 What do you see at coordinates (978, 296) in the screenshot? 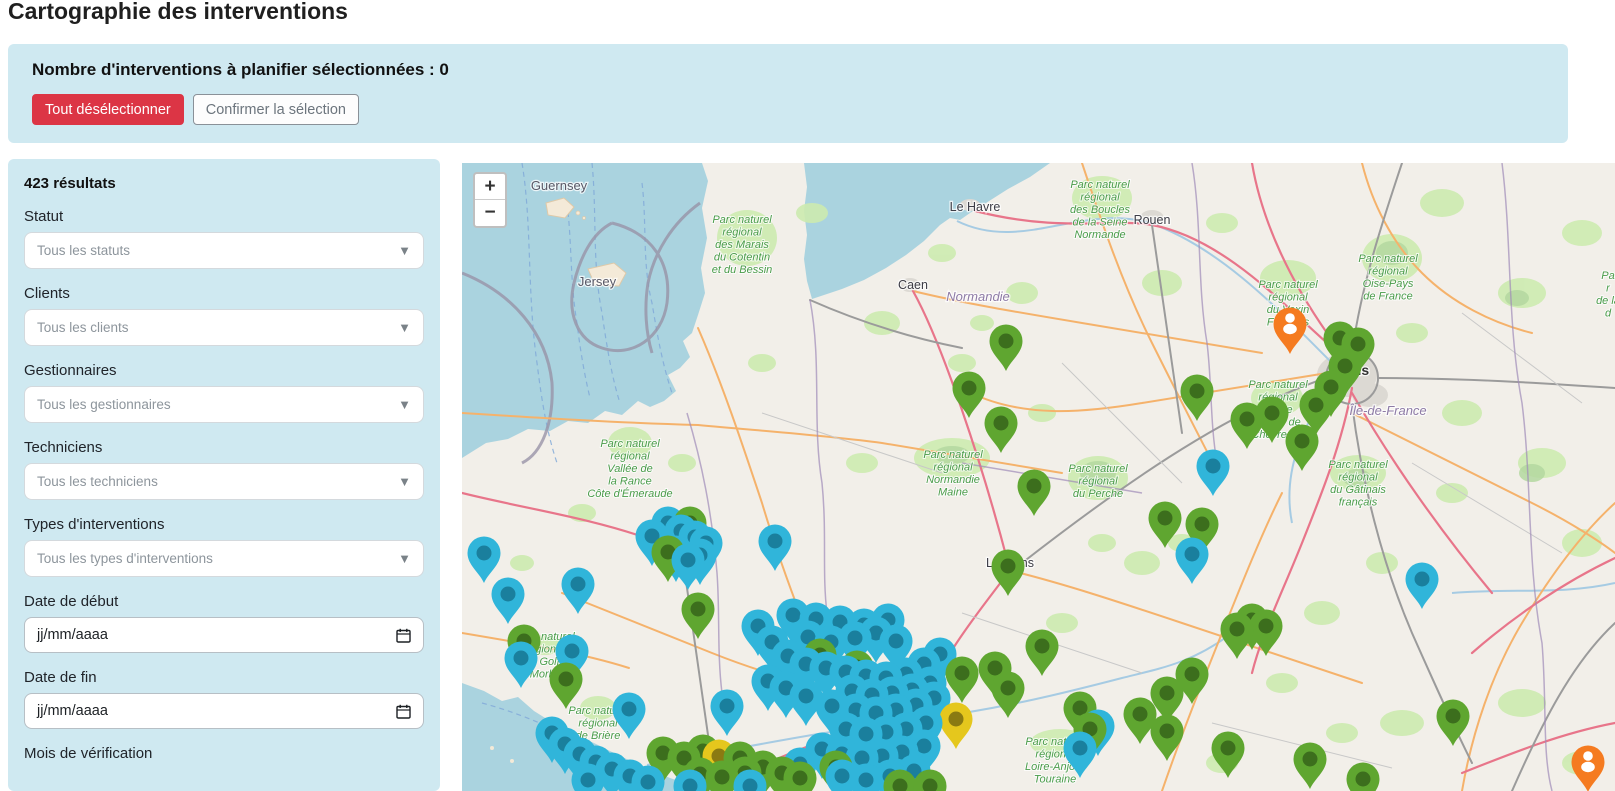
I see `map-place-label: Normandie` at bounding box center [978, 296].